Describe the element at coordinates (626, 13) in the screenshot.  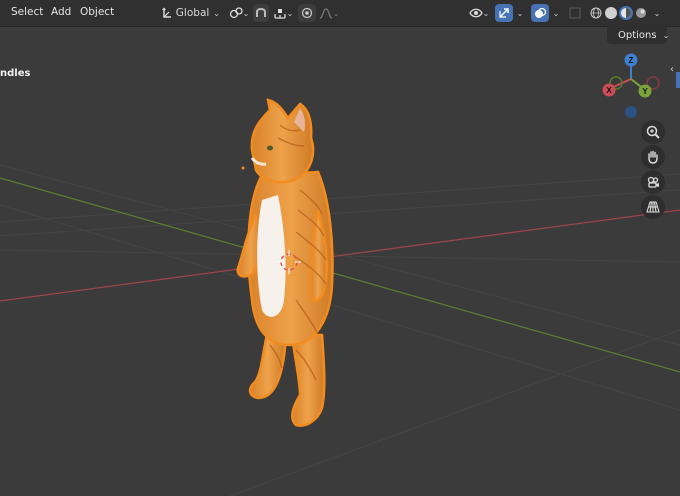
I see `material-preview-icon` at that location.